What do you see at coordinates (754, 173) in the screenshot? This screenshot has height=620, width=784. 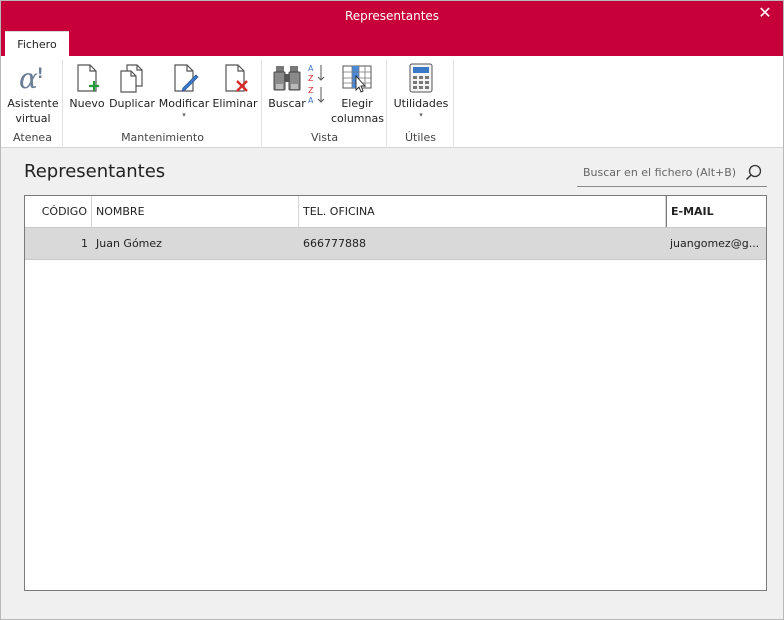 I see `search-icon` at bounding box center [754, 173].